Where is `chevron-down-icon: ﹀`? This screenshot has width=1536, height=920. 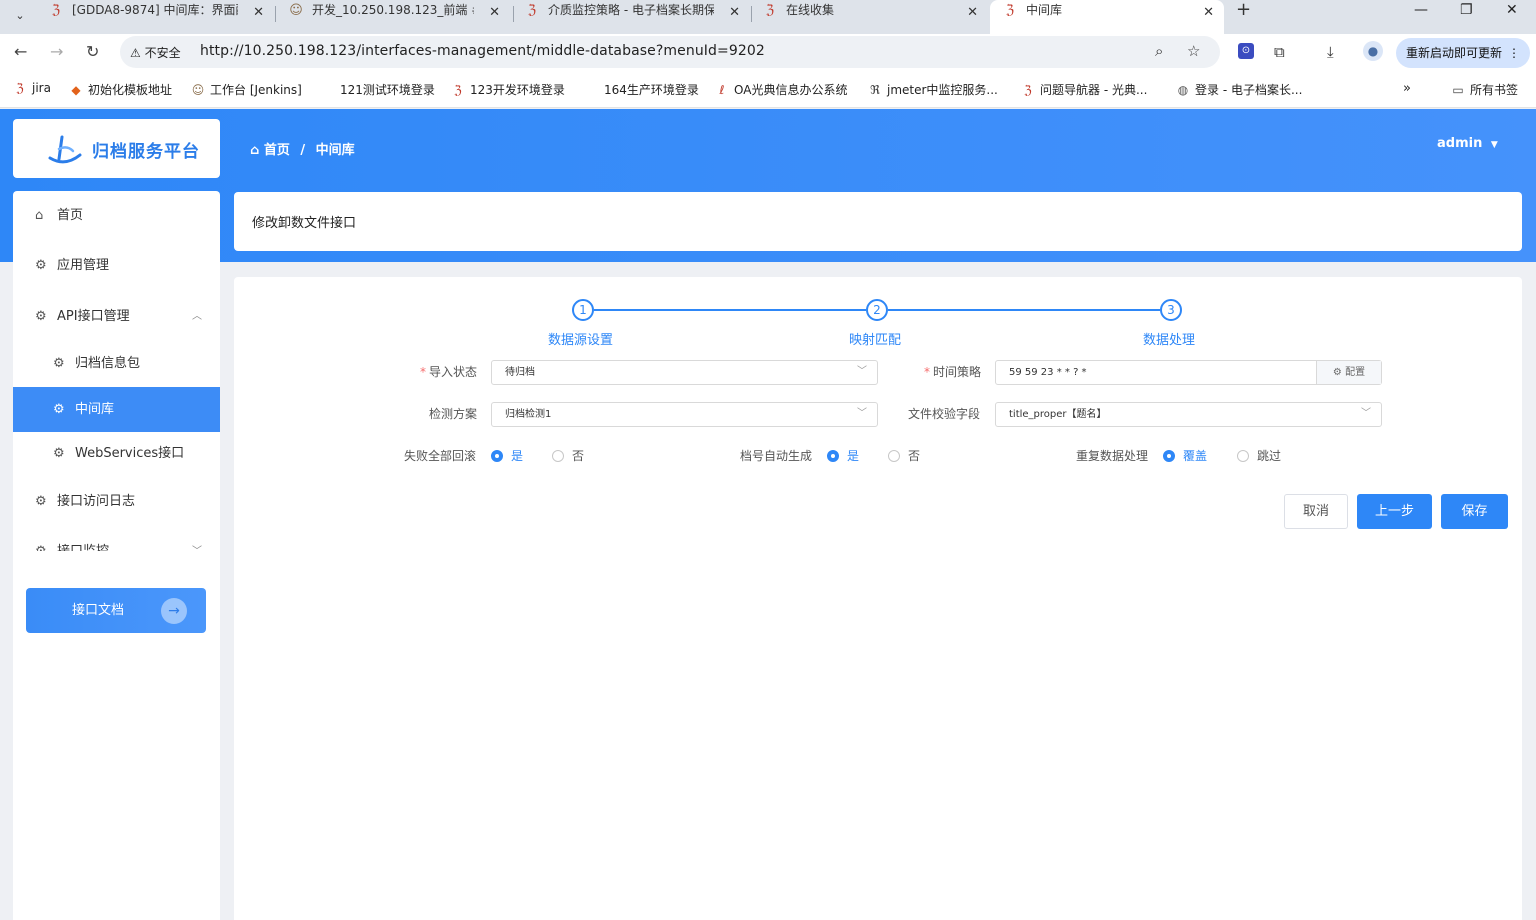
chevron-down-icon: ﹀ is located at coordinates (197, 540).